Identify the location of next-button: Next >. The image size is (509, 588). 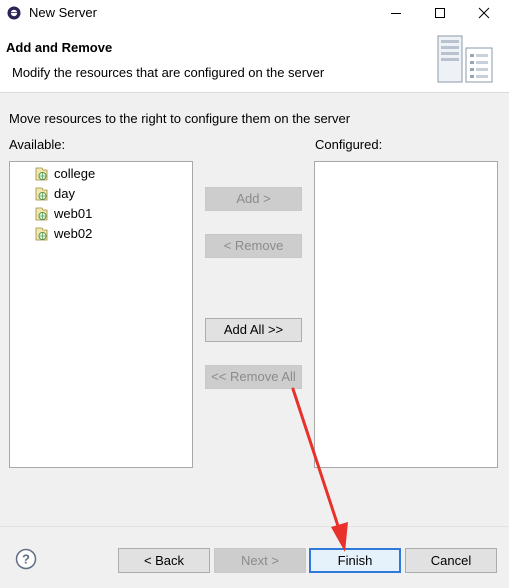
(260, 560).